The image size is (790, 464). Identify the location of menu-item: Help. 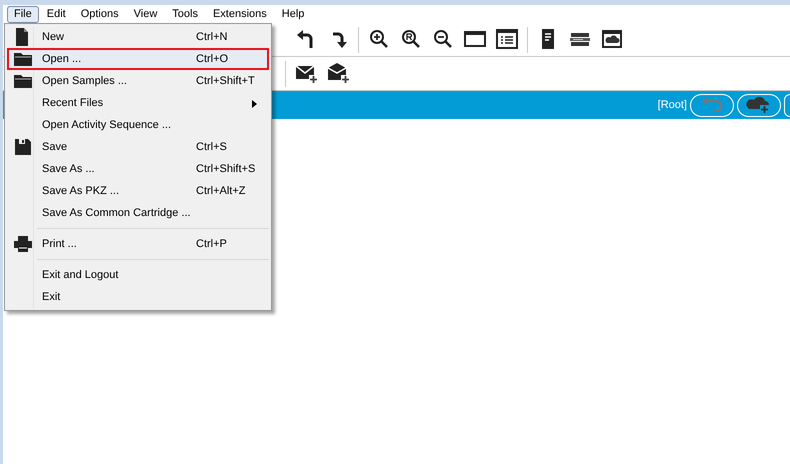
(293, 14).